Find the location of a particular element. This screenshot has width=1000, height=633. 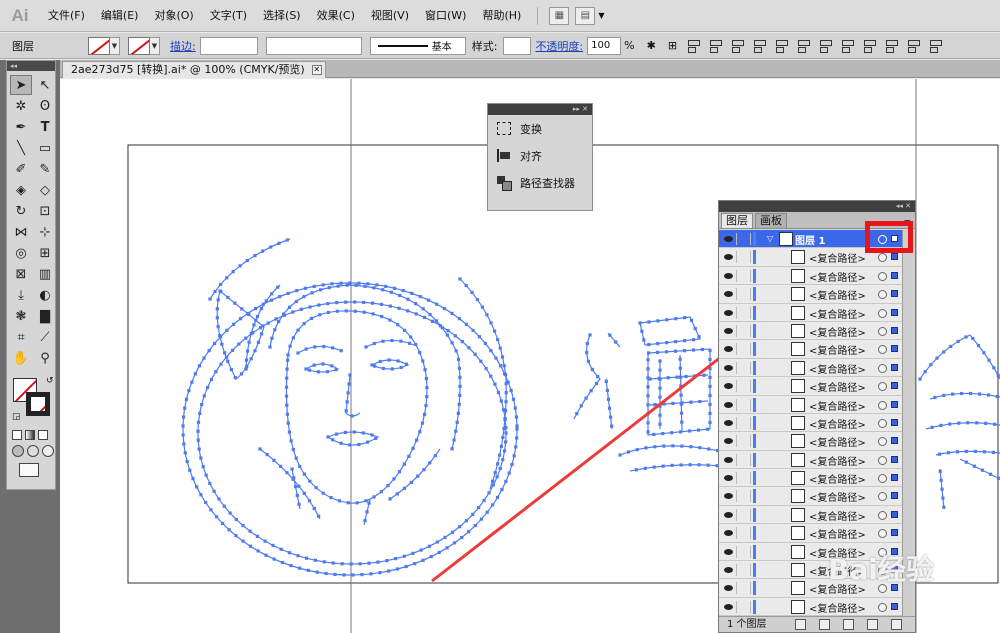

document-tab: 2ae273d75 [转换].ai* @ 100% (CMYK/预览) ✕ is located at coordinates (194, 69).